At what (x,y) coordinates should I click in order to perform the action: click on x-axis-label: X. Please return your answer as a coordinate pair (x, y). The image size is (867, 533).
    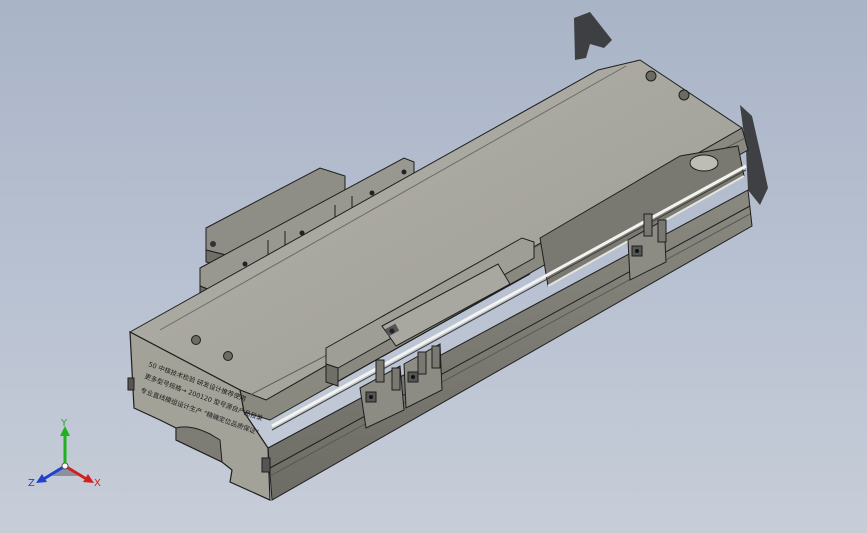
    Looking at the image, I should click on (97, 483).